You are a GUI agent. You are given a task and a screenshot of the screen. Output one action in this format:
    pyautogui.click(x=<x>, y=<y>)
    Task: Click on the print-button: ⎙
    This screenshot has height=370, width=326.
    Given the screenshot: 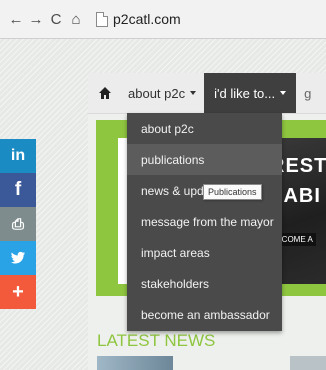 What is the action you would take?
    pyautogui.click(x=18, y=224)
    